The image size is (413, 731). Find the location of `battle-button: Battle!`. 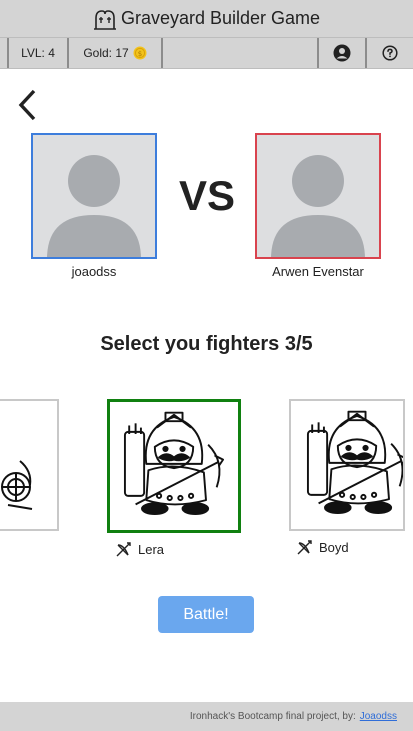

battle-button: Battle! is located at coordinates (206, 614).